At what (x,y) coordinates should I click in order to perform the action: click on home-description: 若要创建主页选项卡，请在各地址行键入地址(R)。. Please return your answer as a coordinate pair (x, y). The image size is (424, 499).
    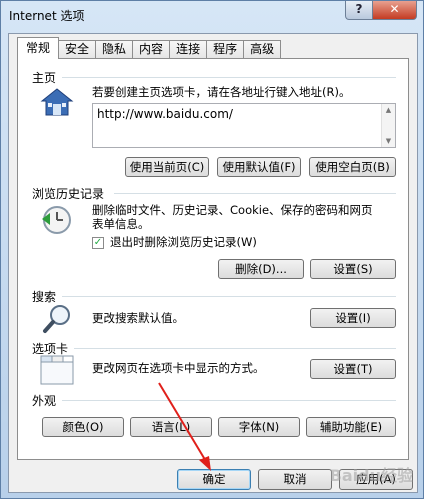
    Looking at the image, I should click on (221, 92).